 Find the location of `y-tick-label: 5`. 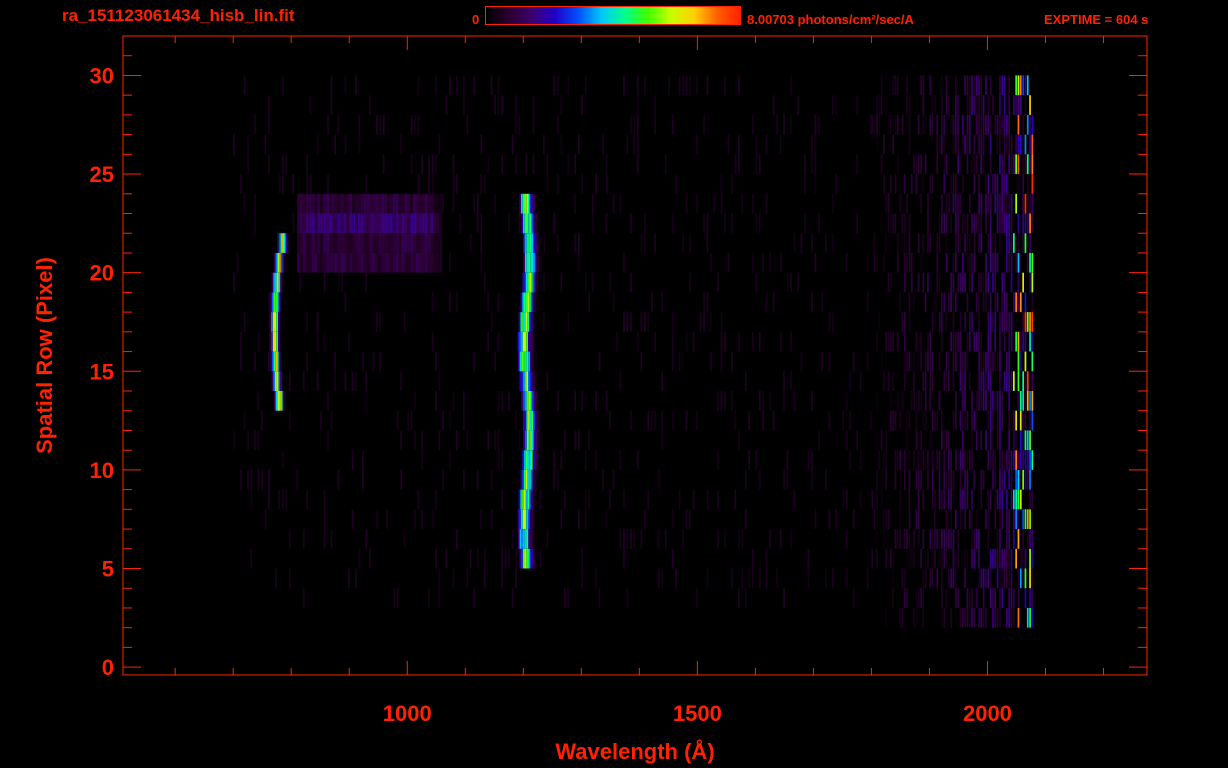

y-tick-label: 5 is located at coordinates (108, 569).